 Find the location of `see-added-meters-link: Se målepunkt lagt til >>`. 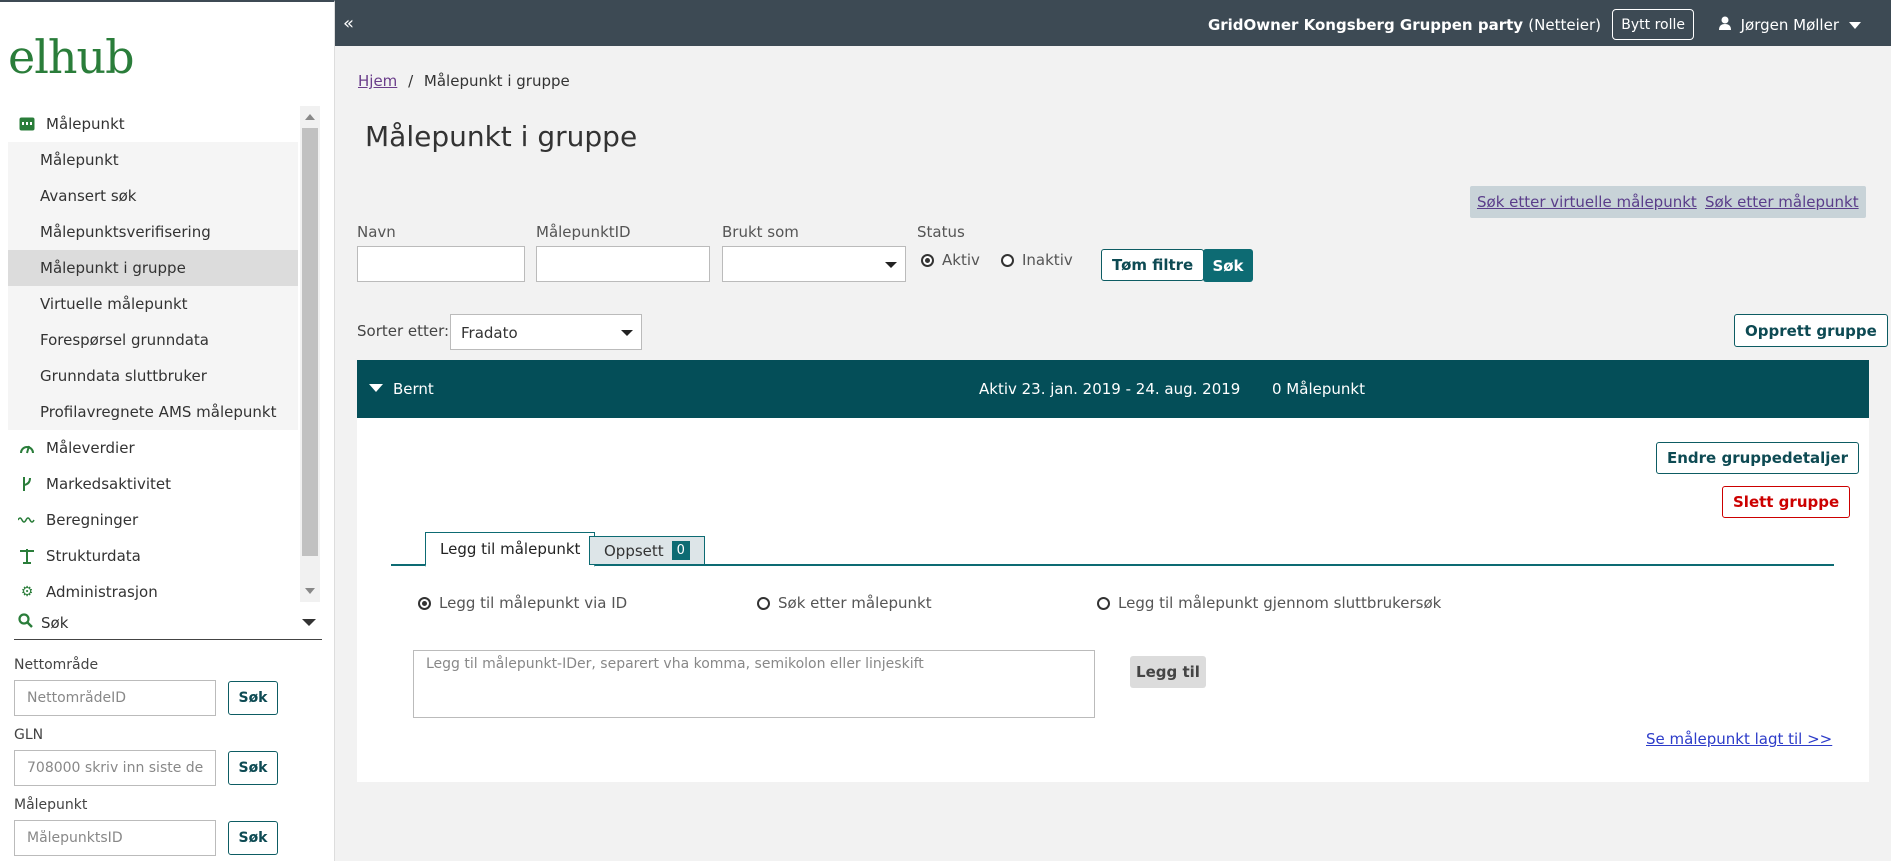

see-added-meters-link: Se målepunkt lagt til >> is located at coordinates (1739, 739).